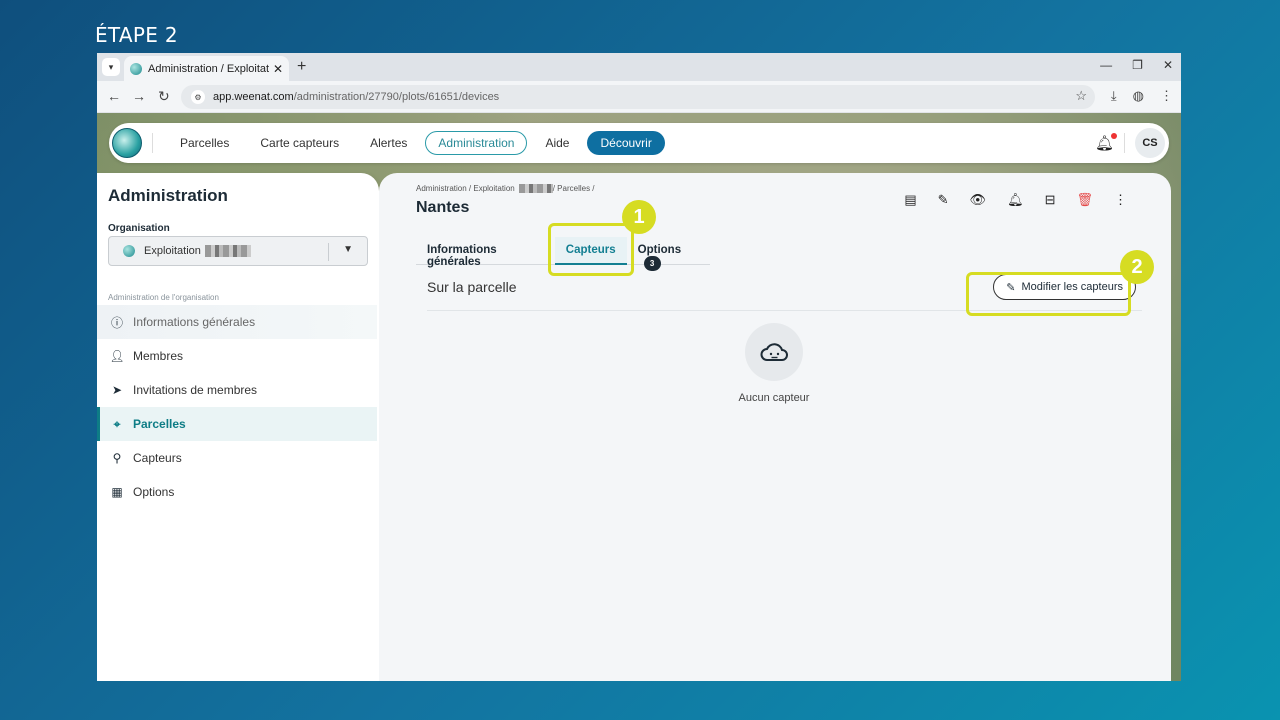 The width and height of the screenshot is (1280, 720). What do you see at coordinates (204, 143) in the screenshot?
I see `nav-parcelles: Parcelles` at bounding box center [204, 143].